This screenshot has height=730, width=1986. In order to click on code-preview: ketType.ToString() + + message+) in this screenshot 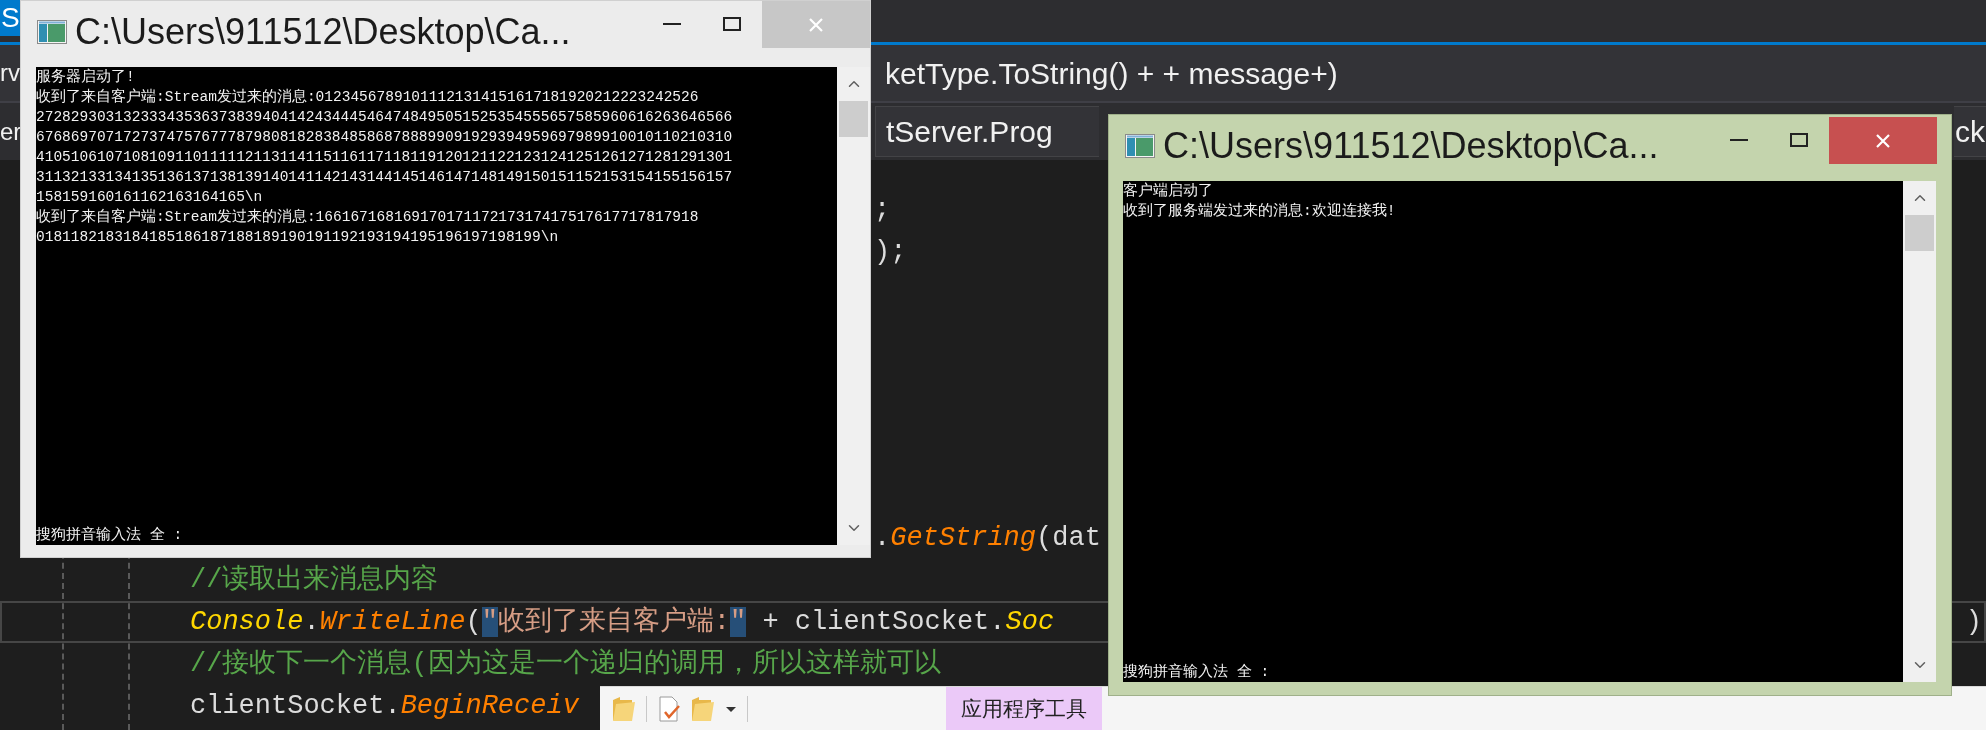, I will do `click(1111, 73)`.